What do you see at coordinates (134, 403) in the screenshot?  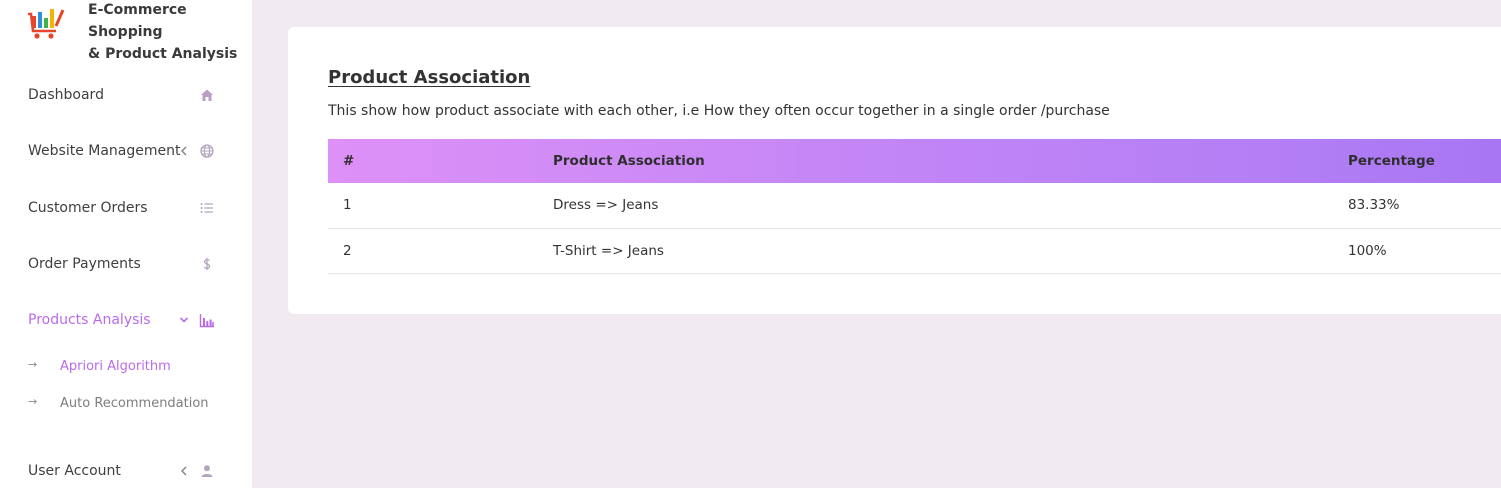 I see `subnav-item-label: Auto Recommendation` at bounding box center [134, 403].